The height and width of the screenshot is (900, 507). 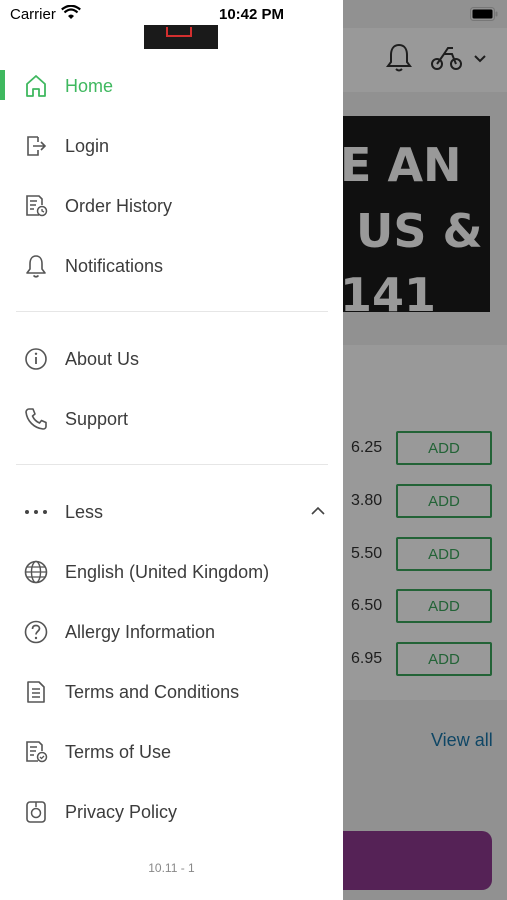 I want to click on menu-item-label: Privacy Policy, so click(x=121, y=812).